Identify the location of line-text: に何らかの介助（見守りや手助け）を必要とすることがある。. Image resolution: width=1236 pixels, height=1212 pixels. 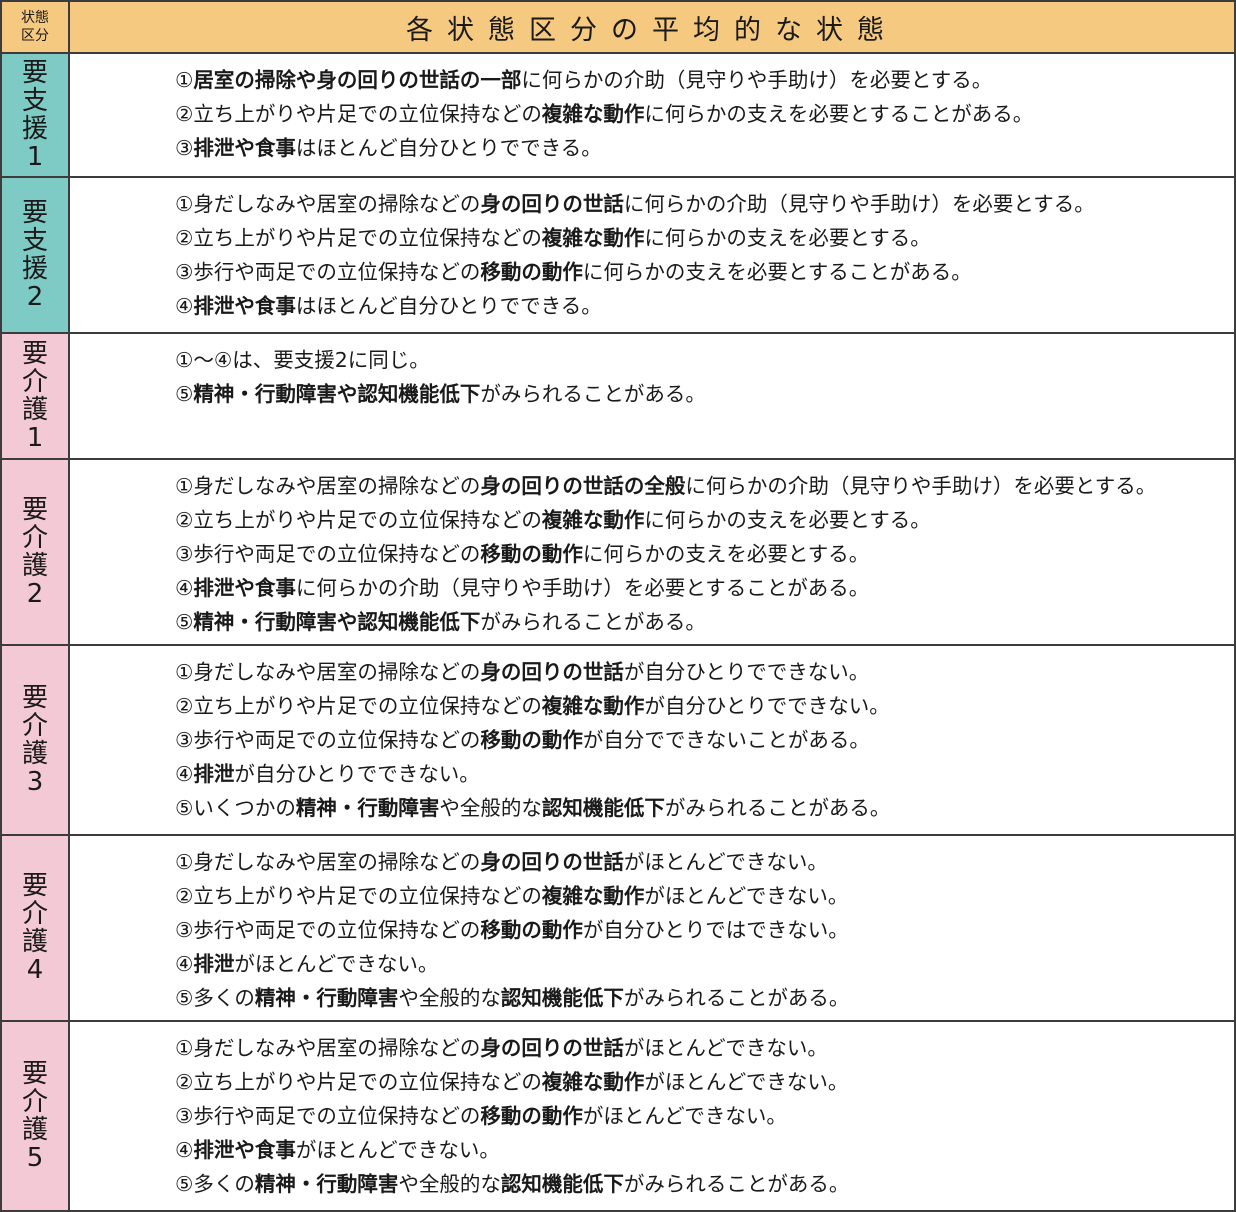
(582, 588).